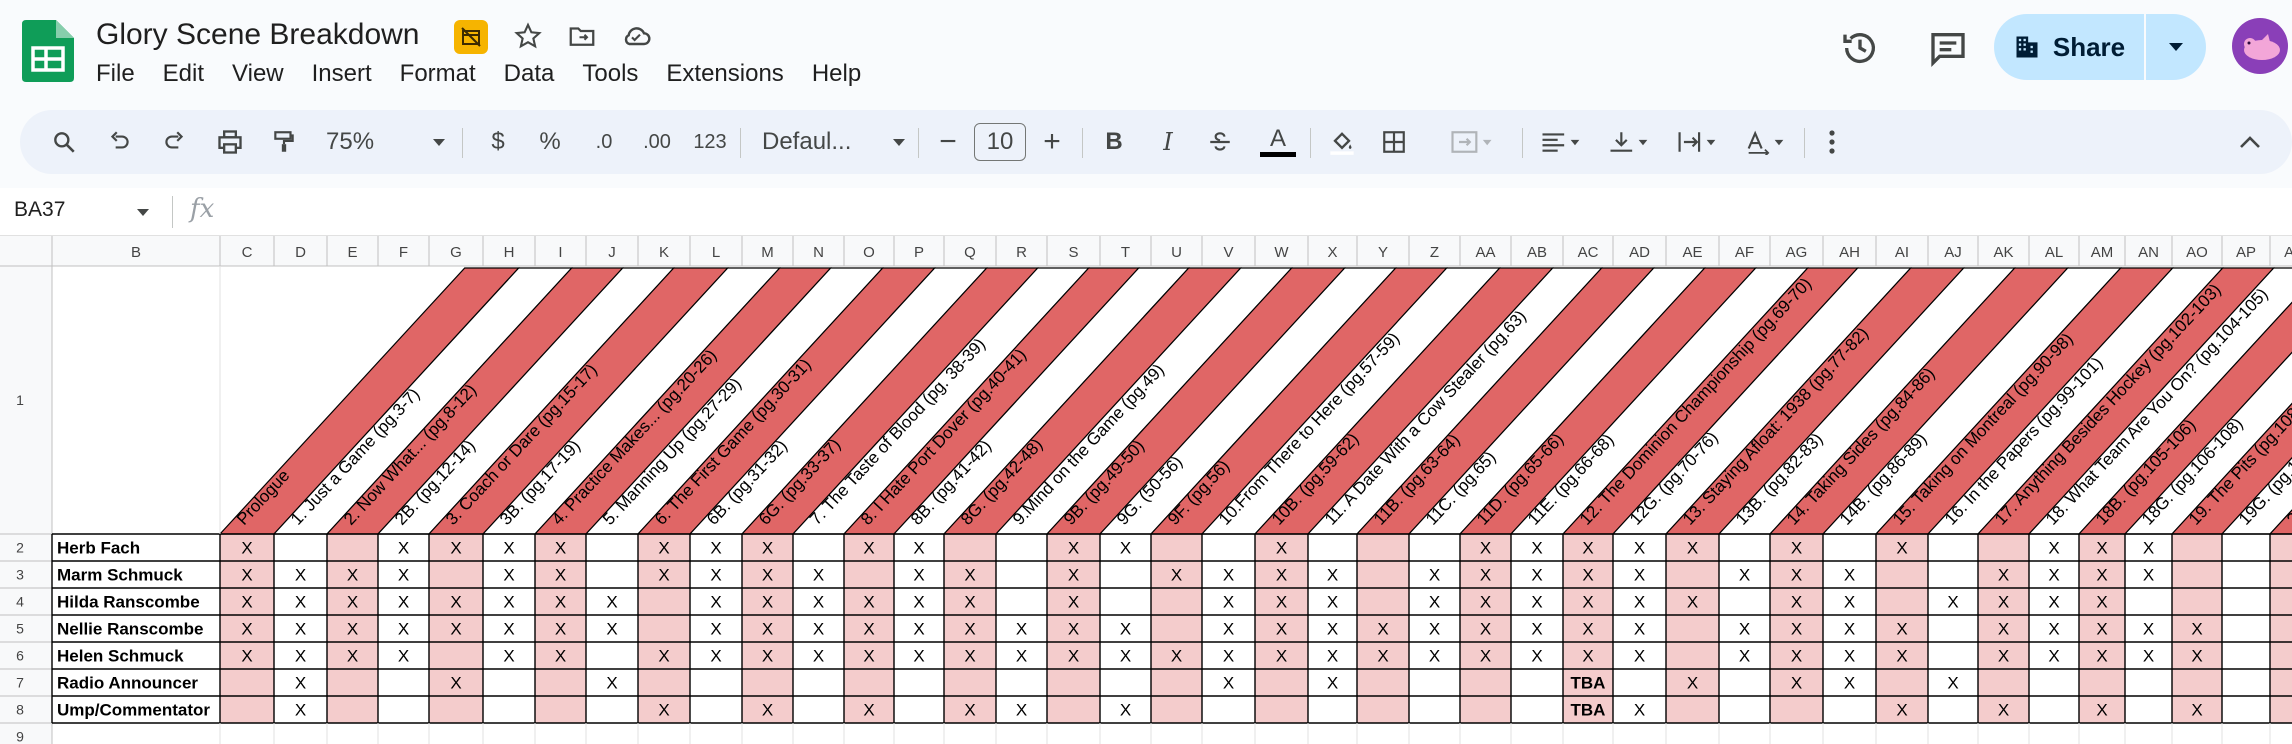 The width and height of the screenshot is (2292, 744). I want to click on document-title: Glory Scene Breakdown, so click(258, 35).